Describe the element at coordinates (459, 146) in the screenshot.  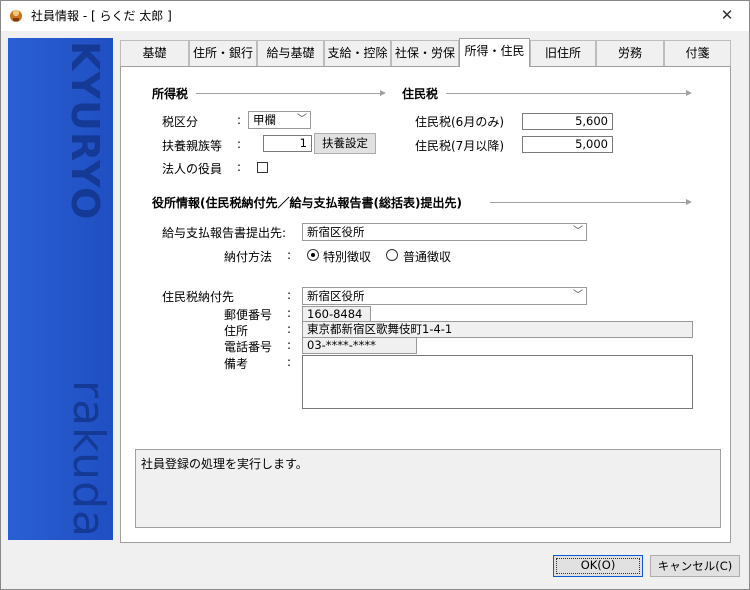
I see `resident-july-label: 住民税(7月以降)` at that location.